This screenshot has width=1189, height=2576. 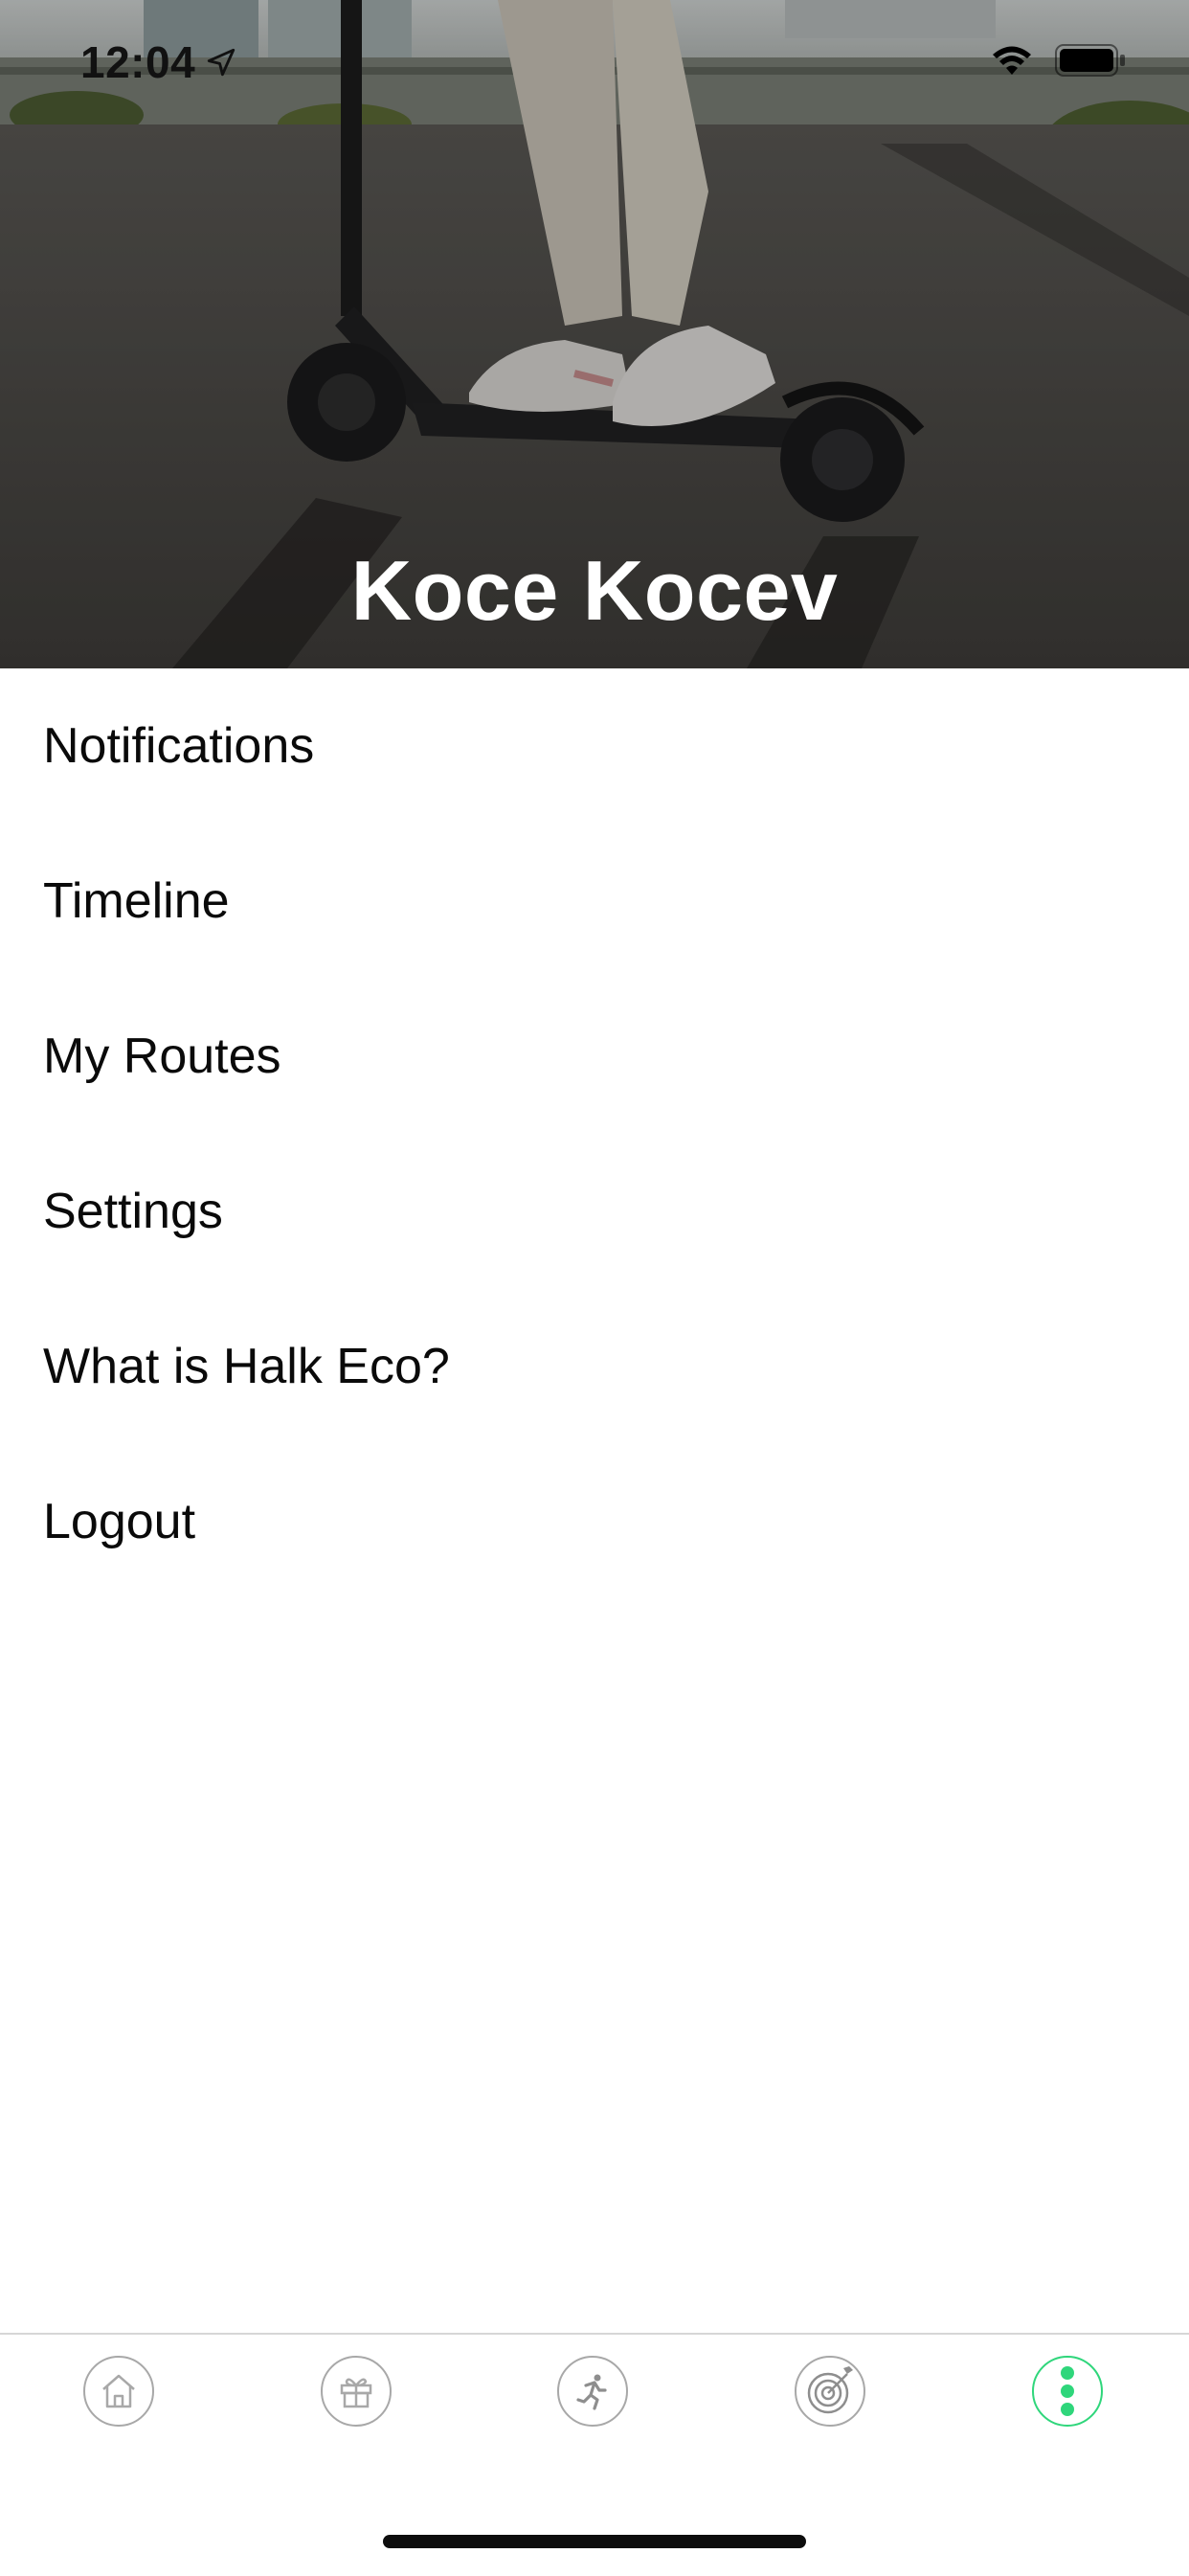 I want to click on runner-icon, so click(x=591, y=2392).